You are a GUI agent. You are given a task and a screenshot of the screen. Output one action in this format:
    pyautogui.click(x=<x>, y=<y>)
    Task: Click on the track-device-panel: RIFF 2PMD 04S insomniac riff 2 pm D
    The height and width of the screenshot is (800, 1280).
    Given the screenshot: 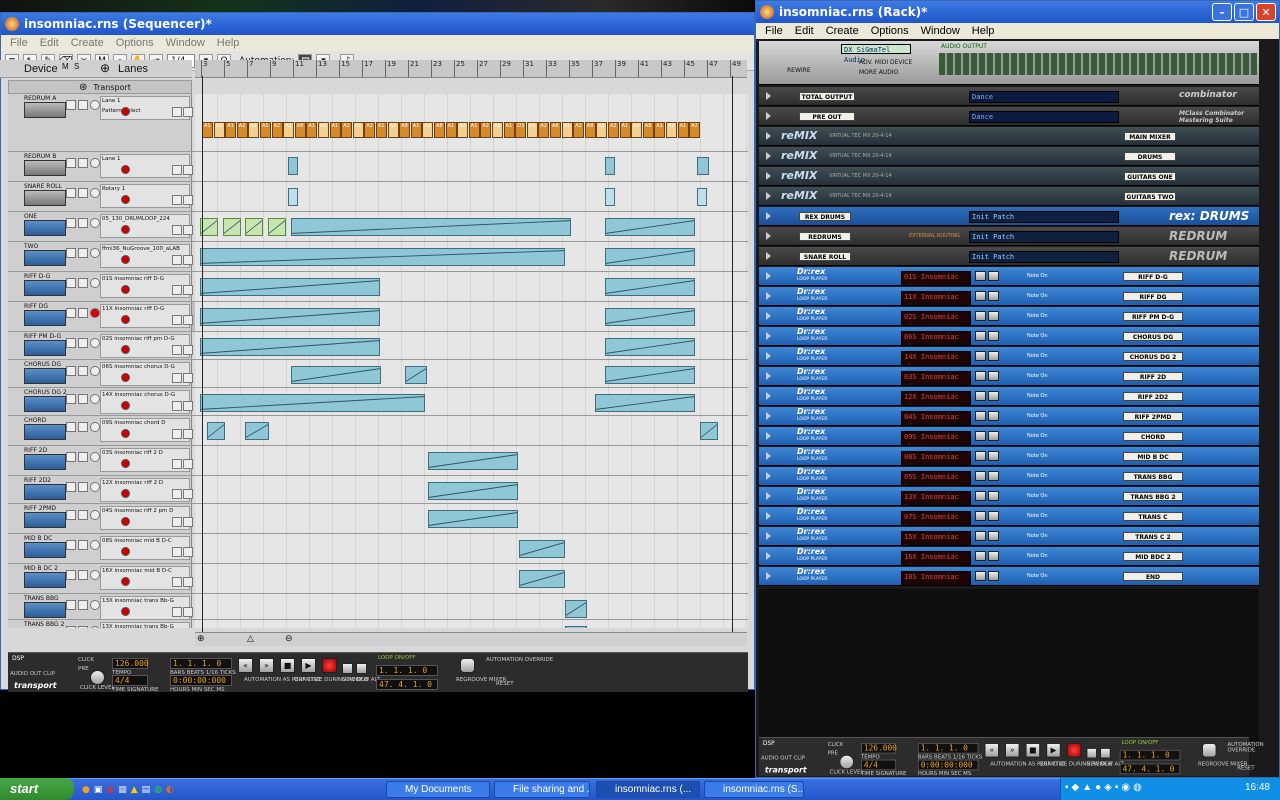 What is the action you would take?
    pyautogui.click(x=100, y=518)
    